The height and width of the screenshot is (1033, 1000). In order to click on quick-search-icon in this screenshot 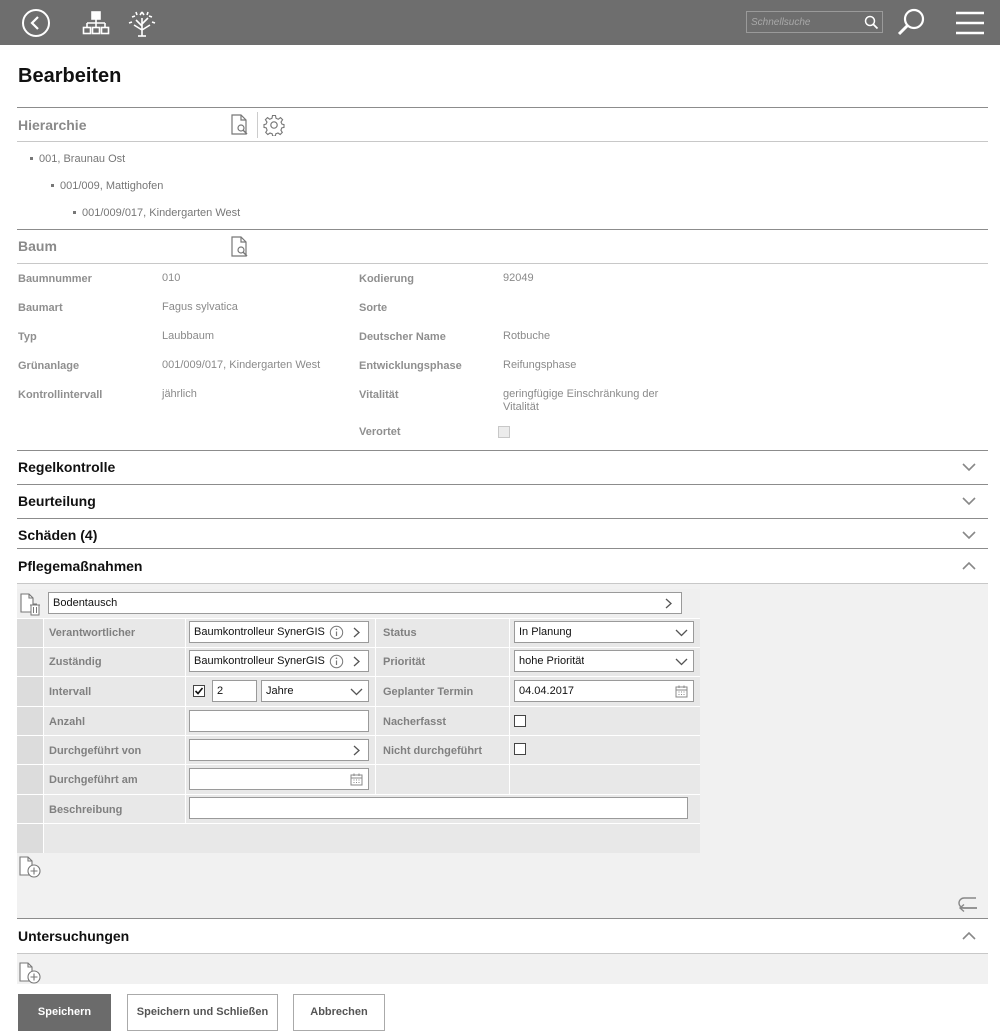, I will do `click(871, 22)`.